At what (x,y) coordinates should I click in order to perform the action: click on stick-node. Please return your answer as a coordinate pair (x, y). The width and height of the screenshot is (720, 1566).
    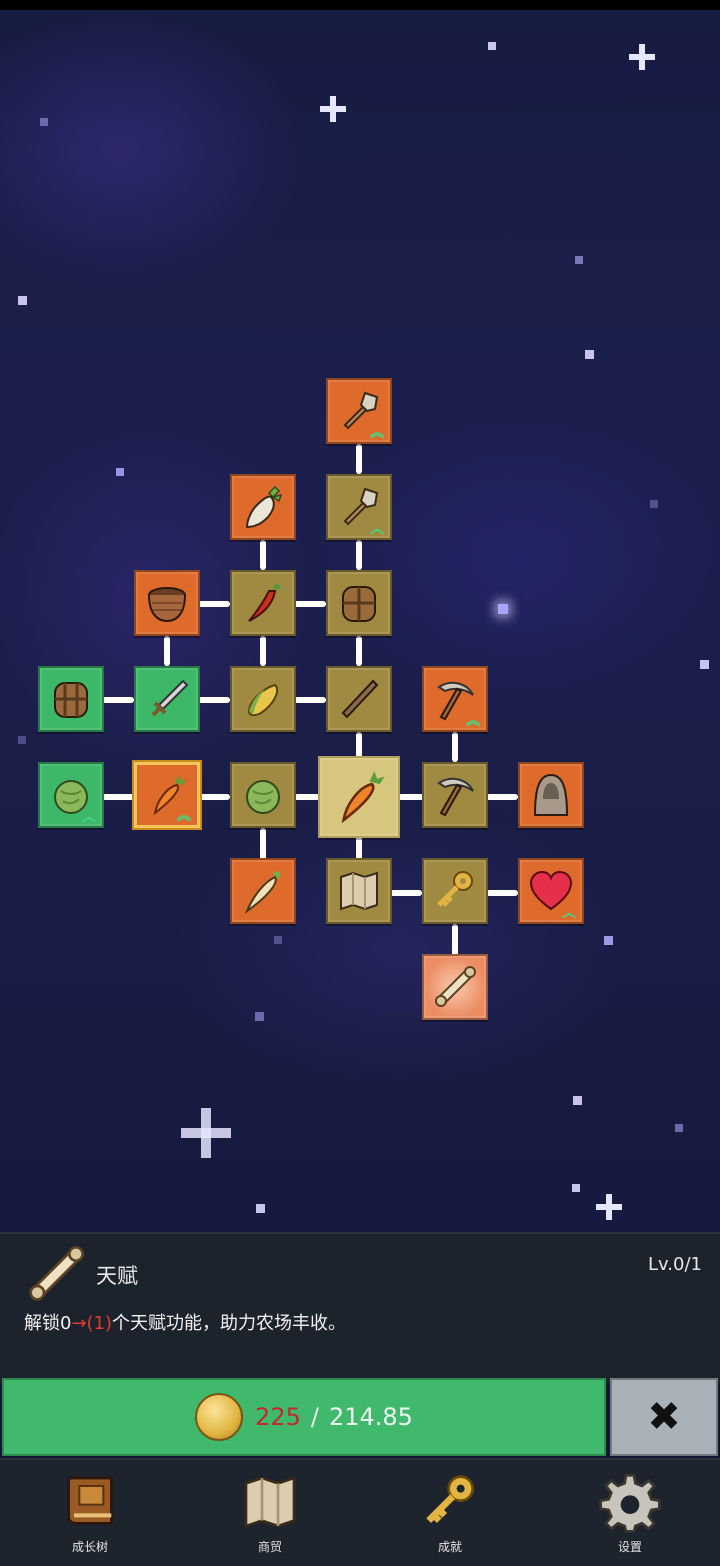
    Looking at the image, I should click on (359, 699).